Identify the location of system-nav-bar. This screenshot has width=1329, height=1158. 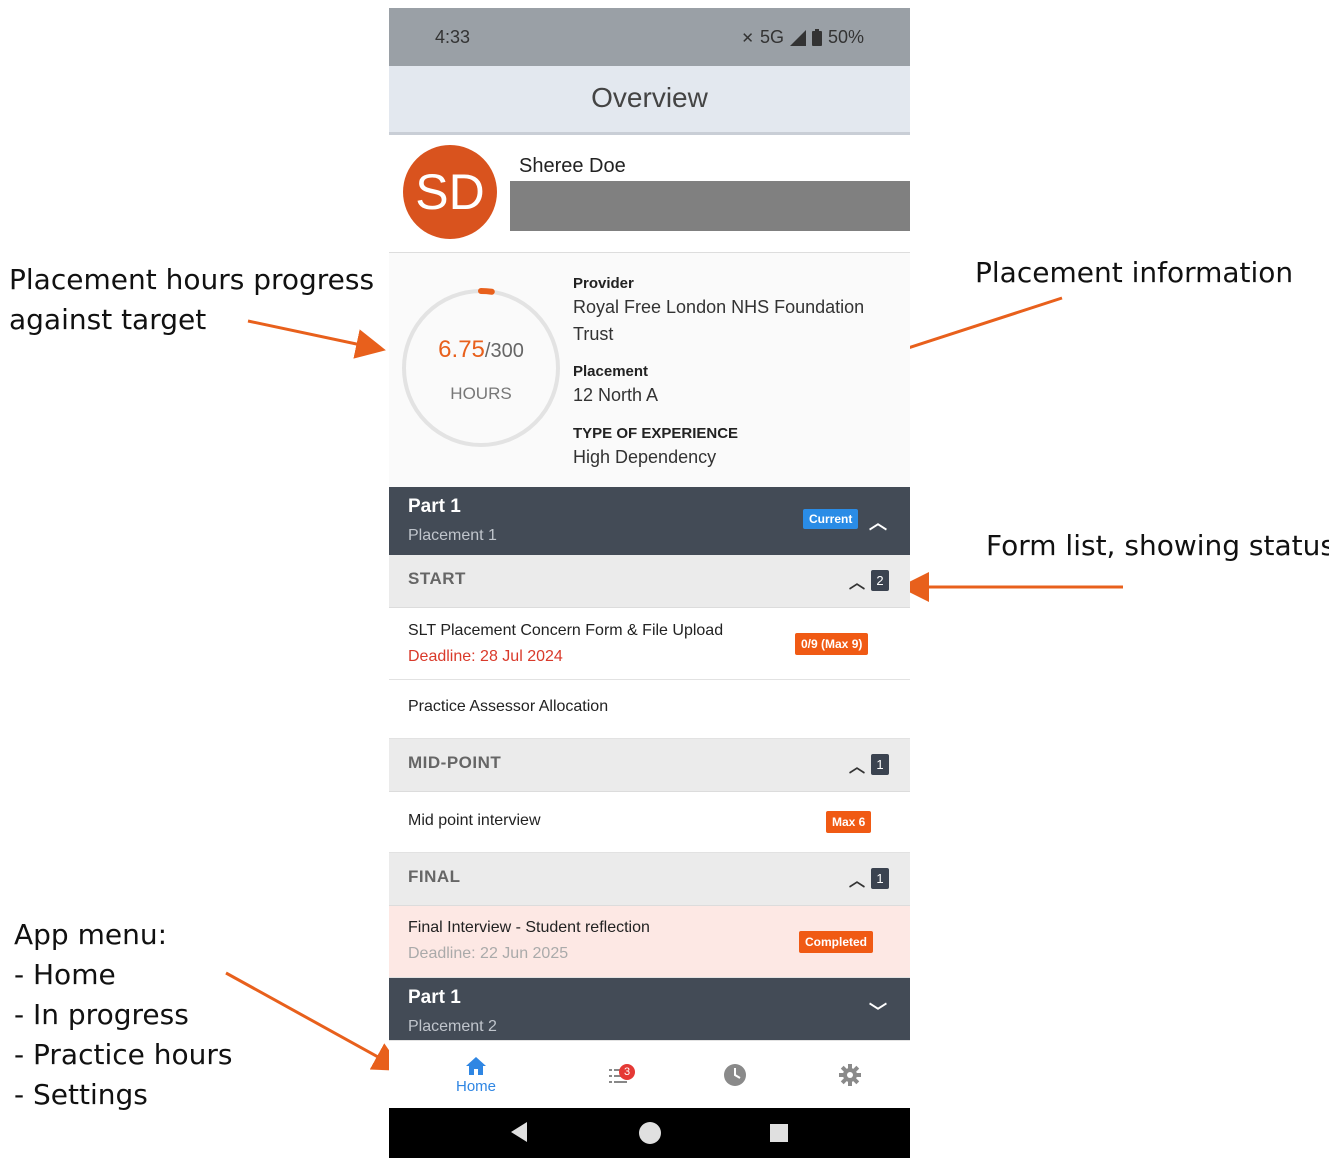
(649, 1133).